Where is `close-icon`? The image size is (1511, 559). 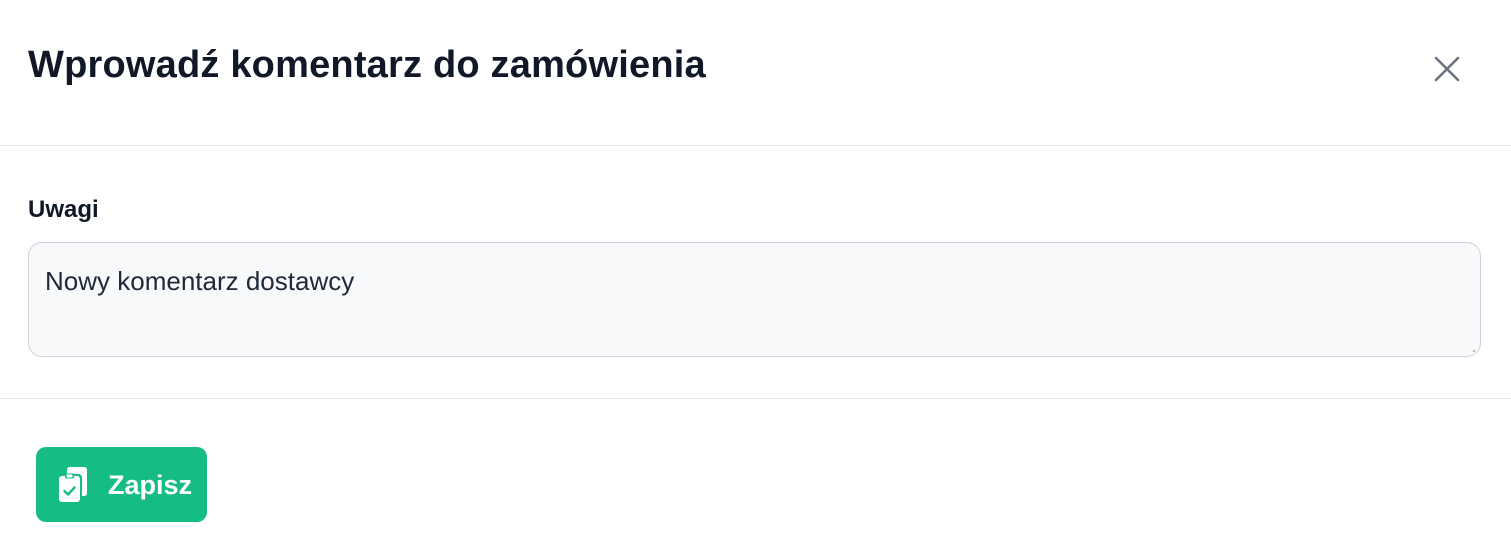 close-icon is located at coordinates (1447, 69).